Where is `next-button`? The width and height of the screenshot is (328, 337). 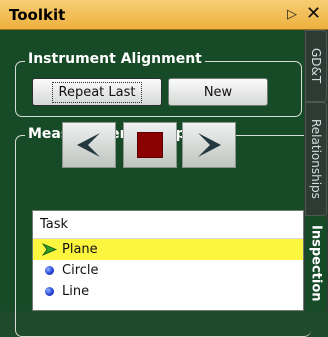 next-button is located at coordinates (209, 145).